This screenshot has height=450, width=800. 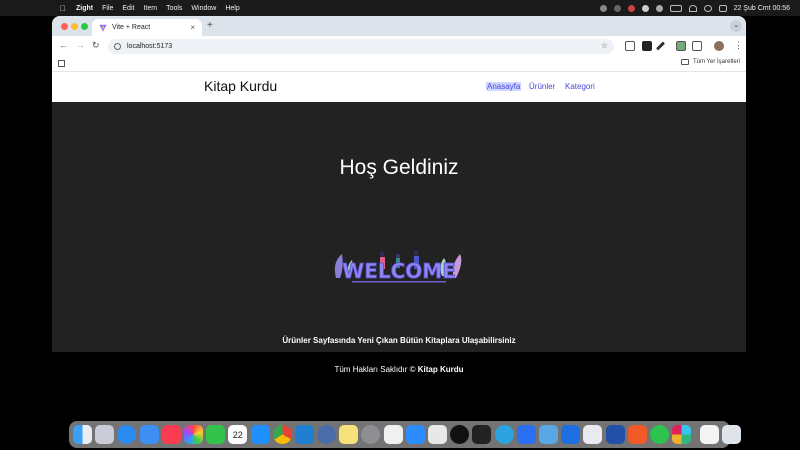 I want to click on chrome-icon, so click(x=282, y=434).